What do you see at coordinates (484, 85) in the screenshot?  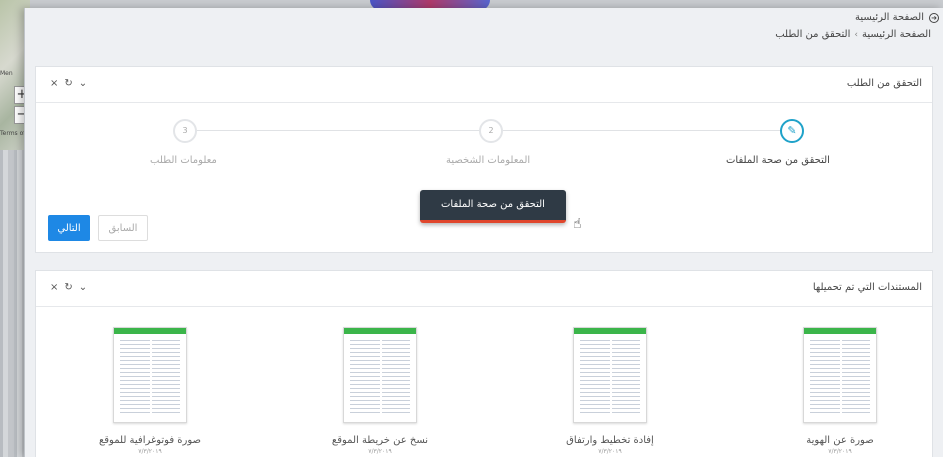 I see `panel-header: التحقق من الطلب × ↻ ⌄` at bounding box center [484, 85].